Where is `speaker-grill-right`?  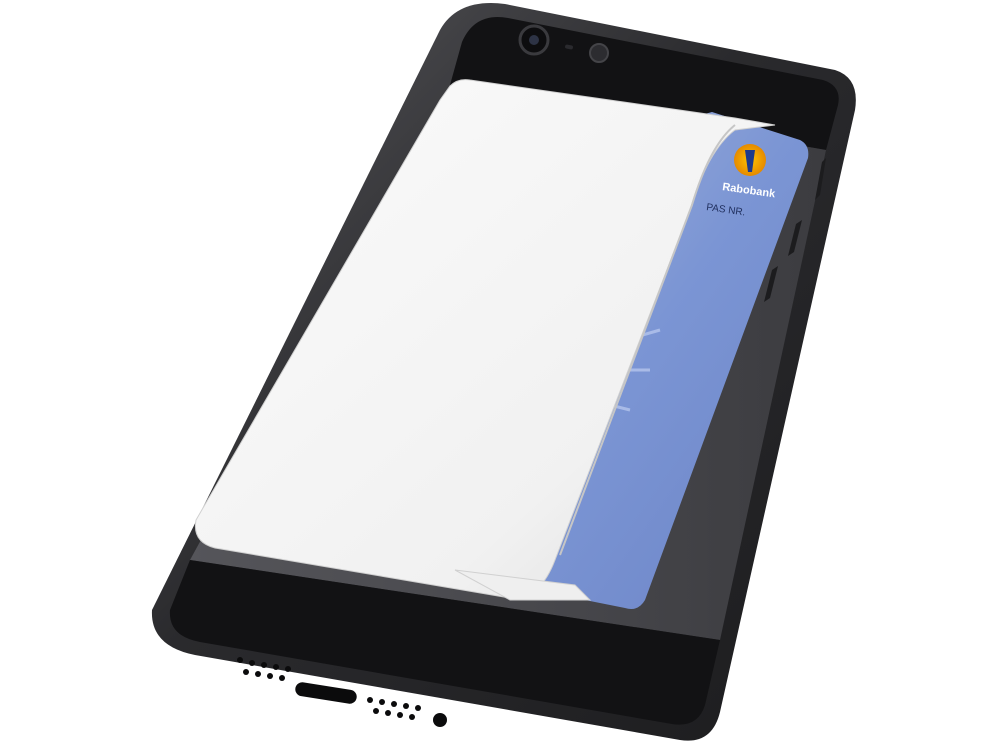 speaker-grill-right is located at coordinates (394, 708).